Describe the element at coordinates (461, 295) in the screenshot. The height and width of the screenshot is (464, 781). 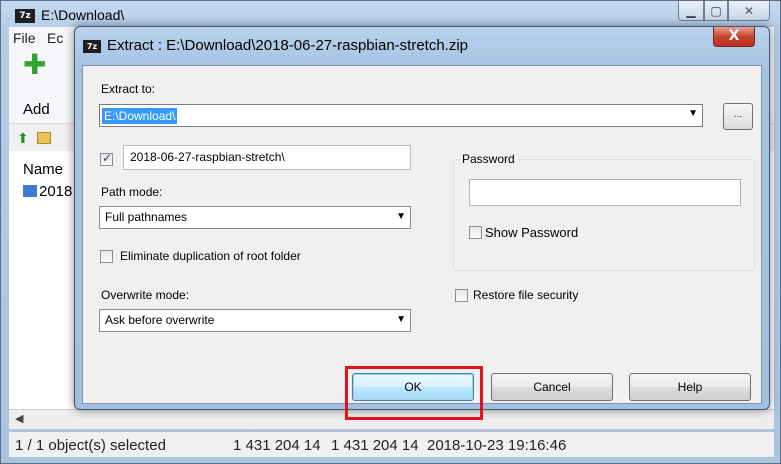
I see `restore-security-checkbox` at that location.